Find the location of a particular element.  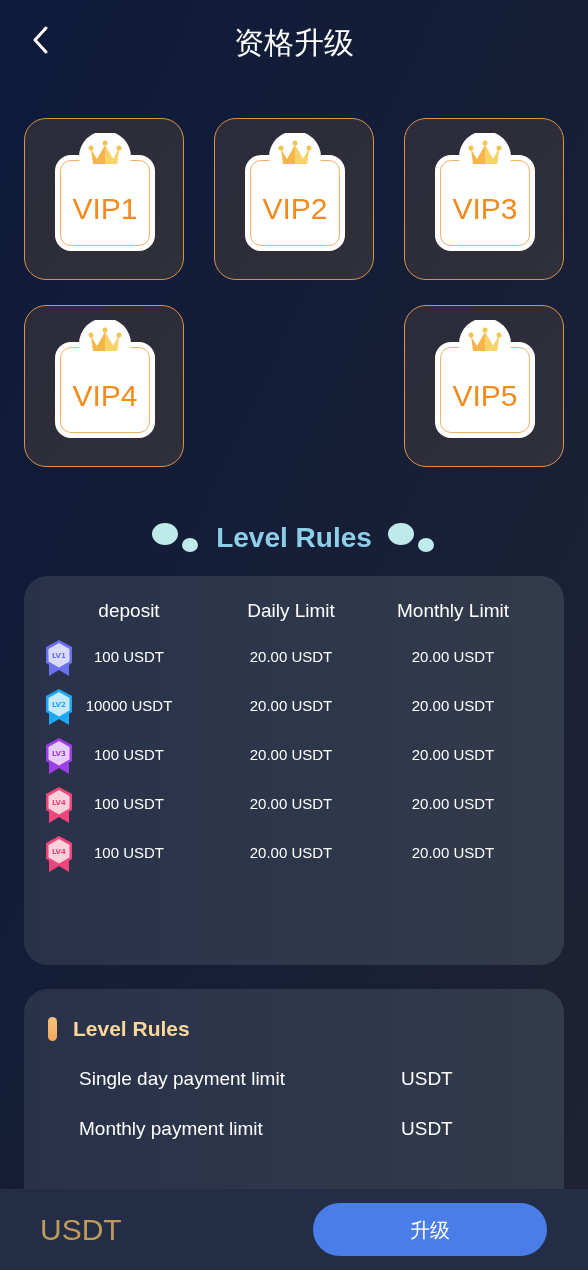

vip-card: VIP2 is located at coordinates (294, 199).